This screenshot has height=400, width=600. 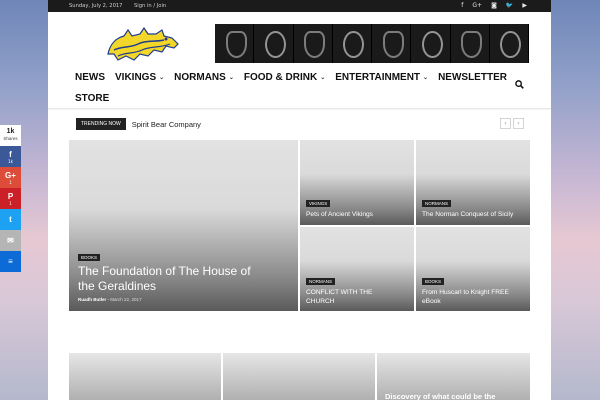 I want to click on nav-item-label: STORE, so click(x=92, y=98).